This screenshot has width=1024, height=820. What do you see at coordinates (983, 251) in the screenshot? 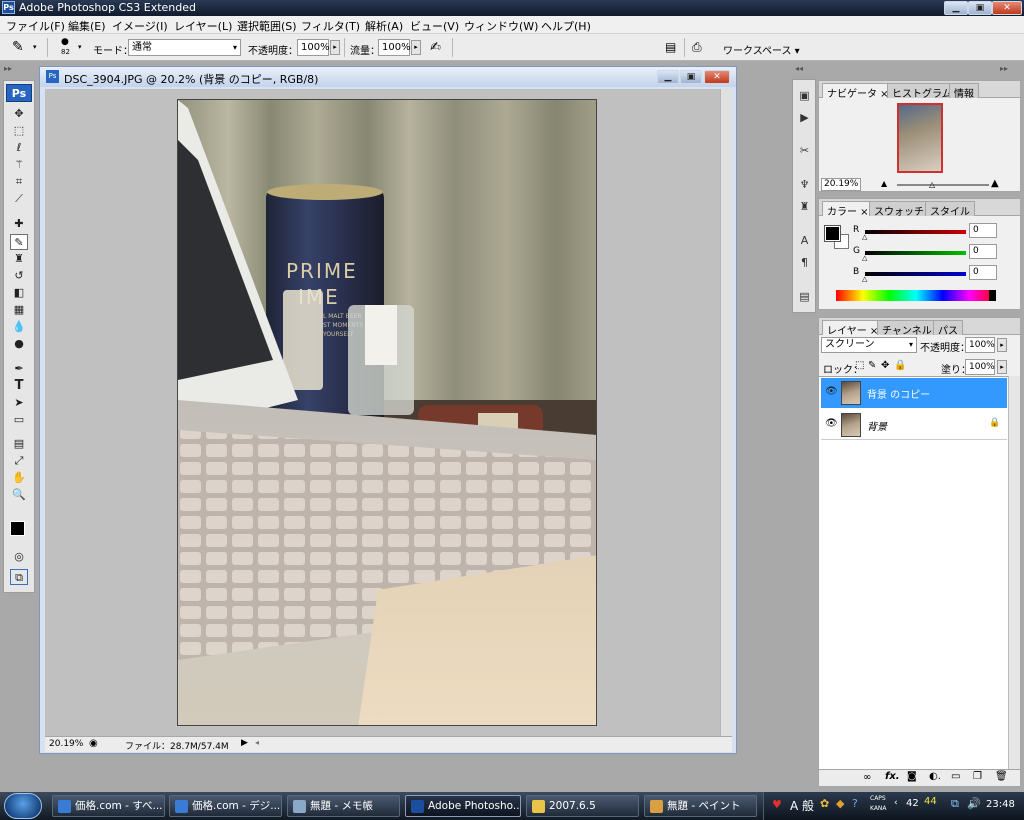
I see `g-input: 0` at bounding box center [983, 251].